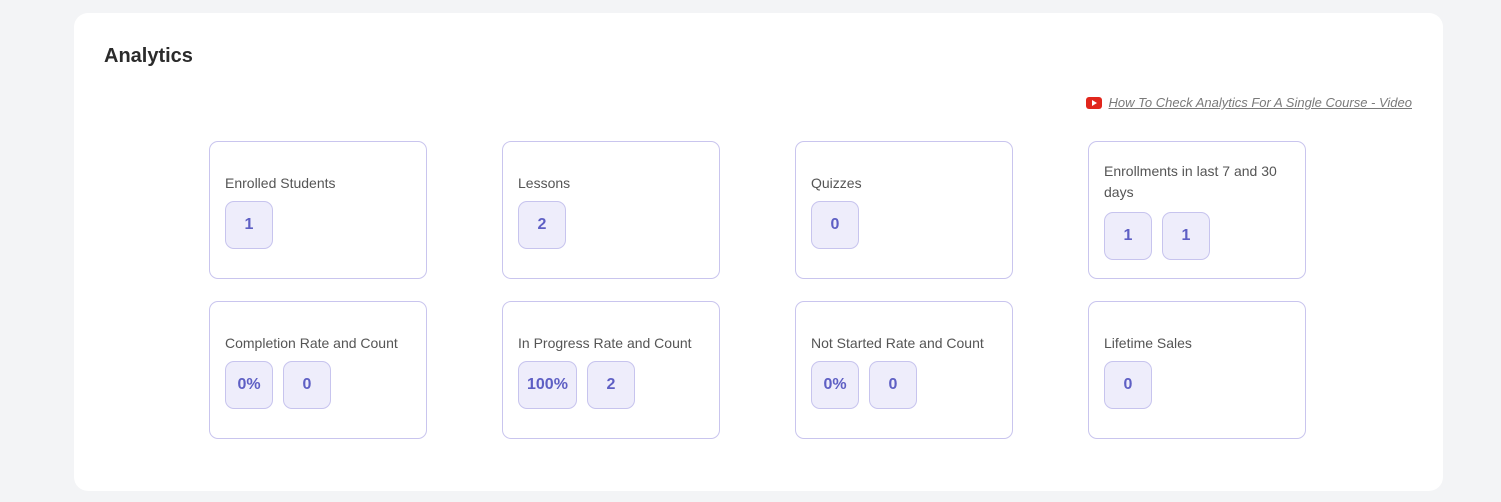  I want to click on page-title: Analytics, so click(148, 56).